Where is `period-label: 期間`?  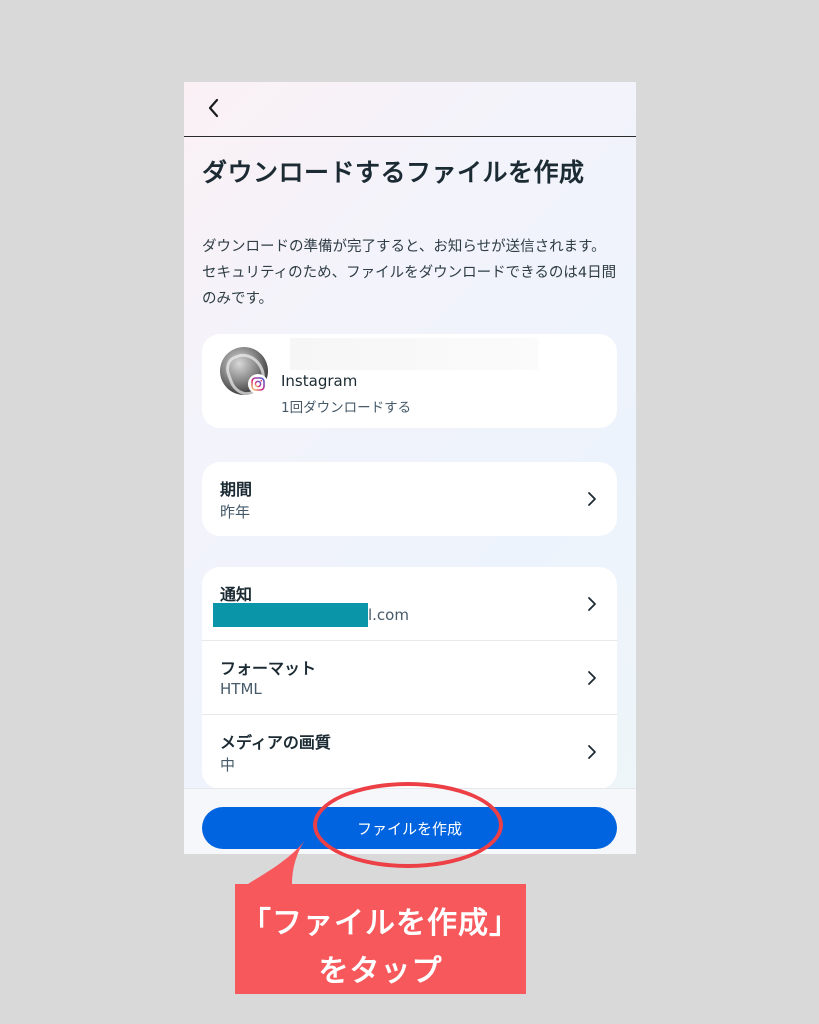
period-label: 期間 is located at coordinates (236, 489).